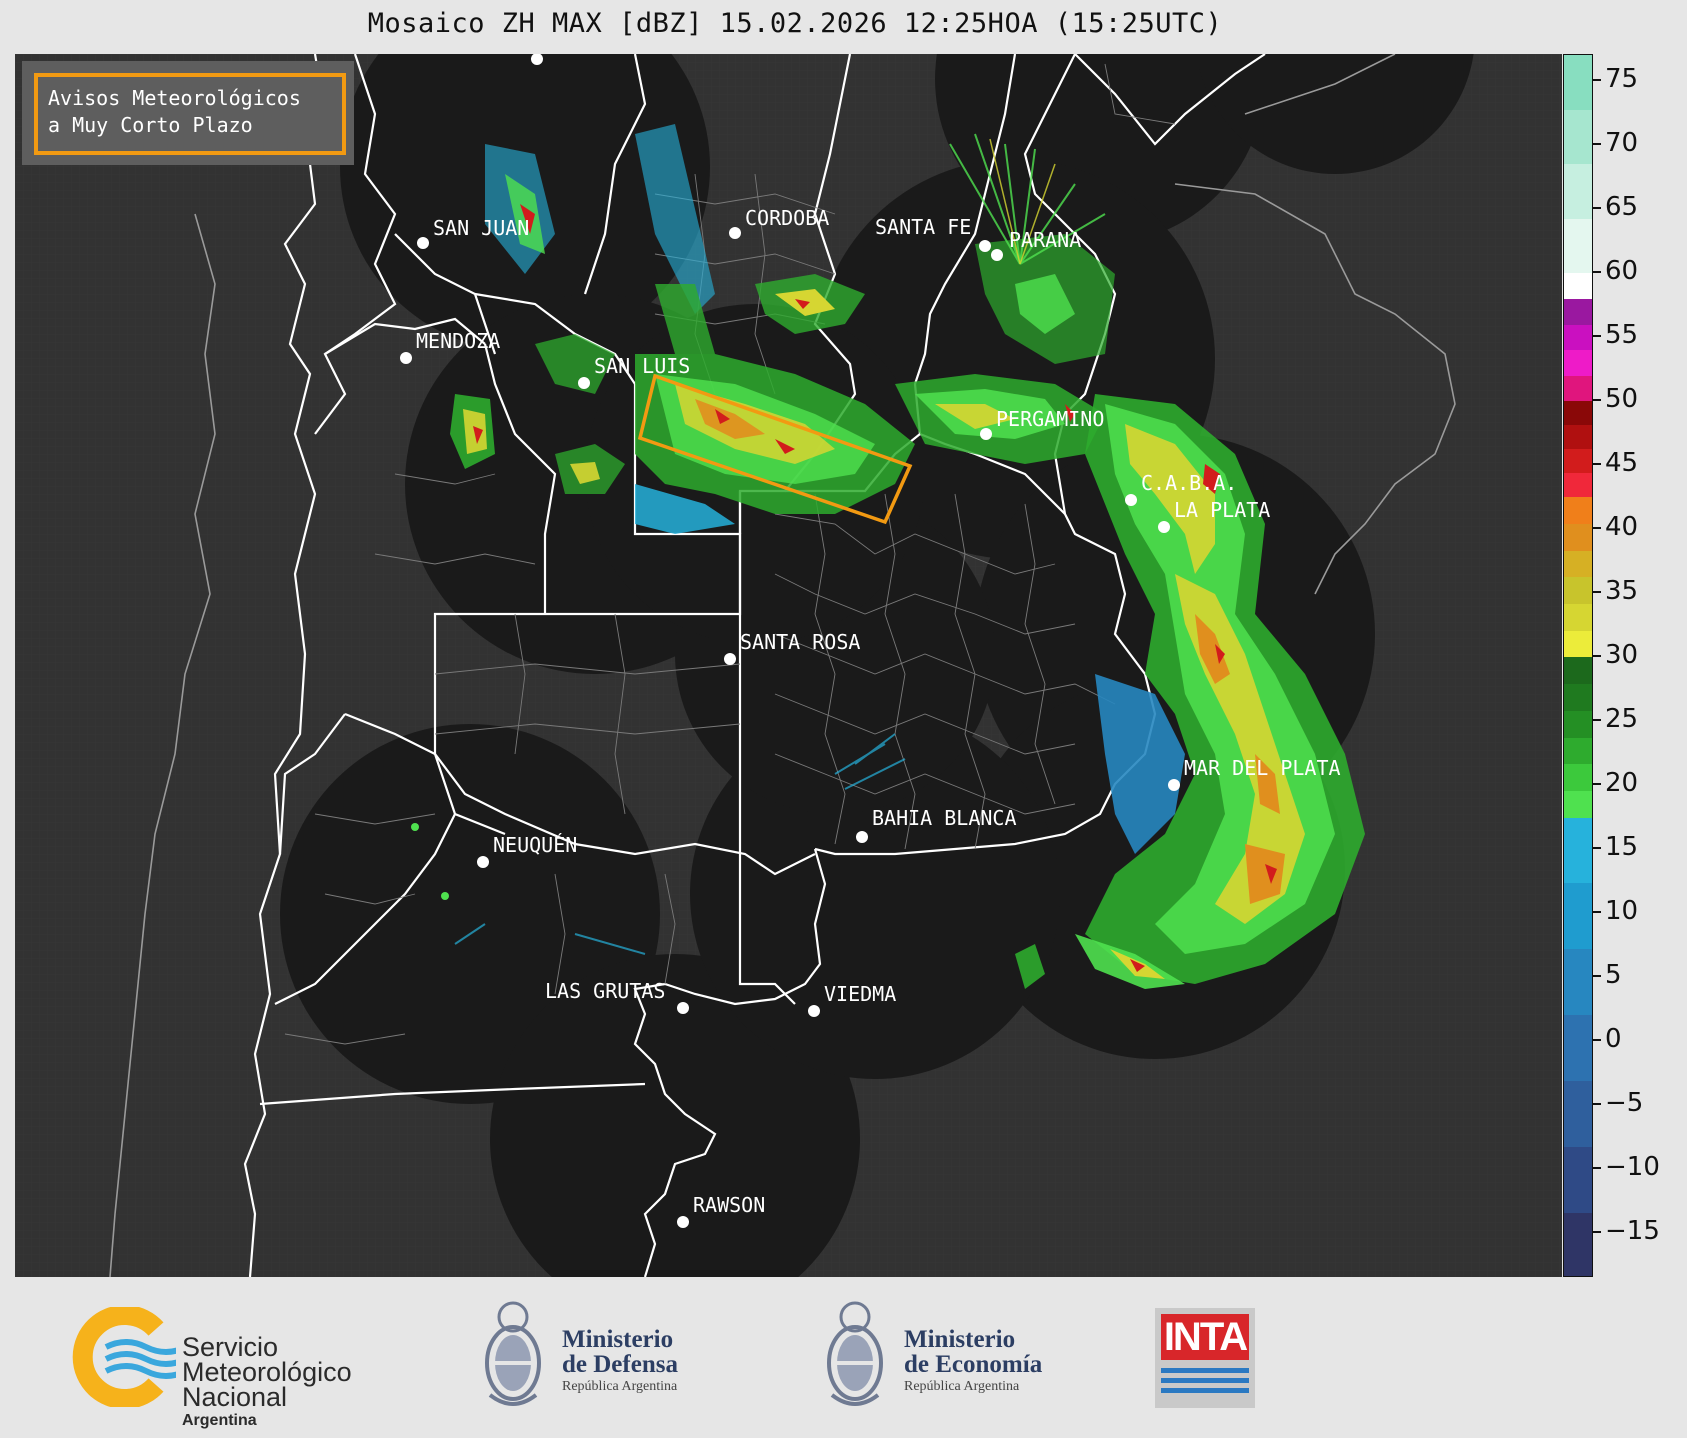 Image resolution: width=1687 pixels, height=1438 pixels. Describe the element at coordinates (535, 845) in the screenshot. I see `city-label: NEUQUÉN` at that location.